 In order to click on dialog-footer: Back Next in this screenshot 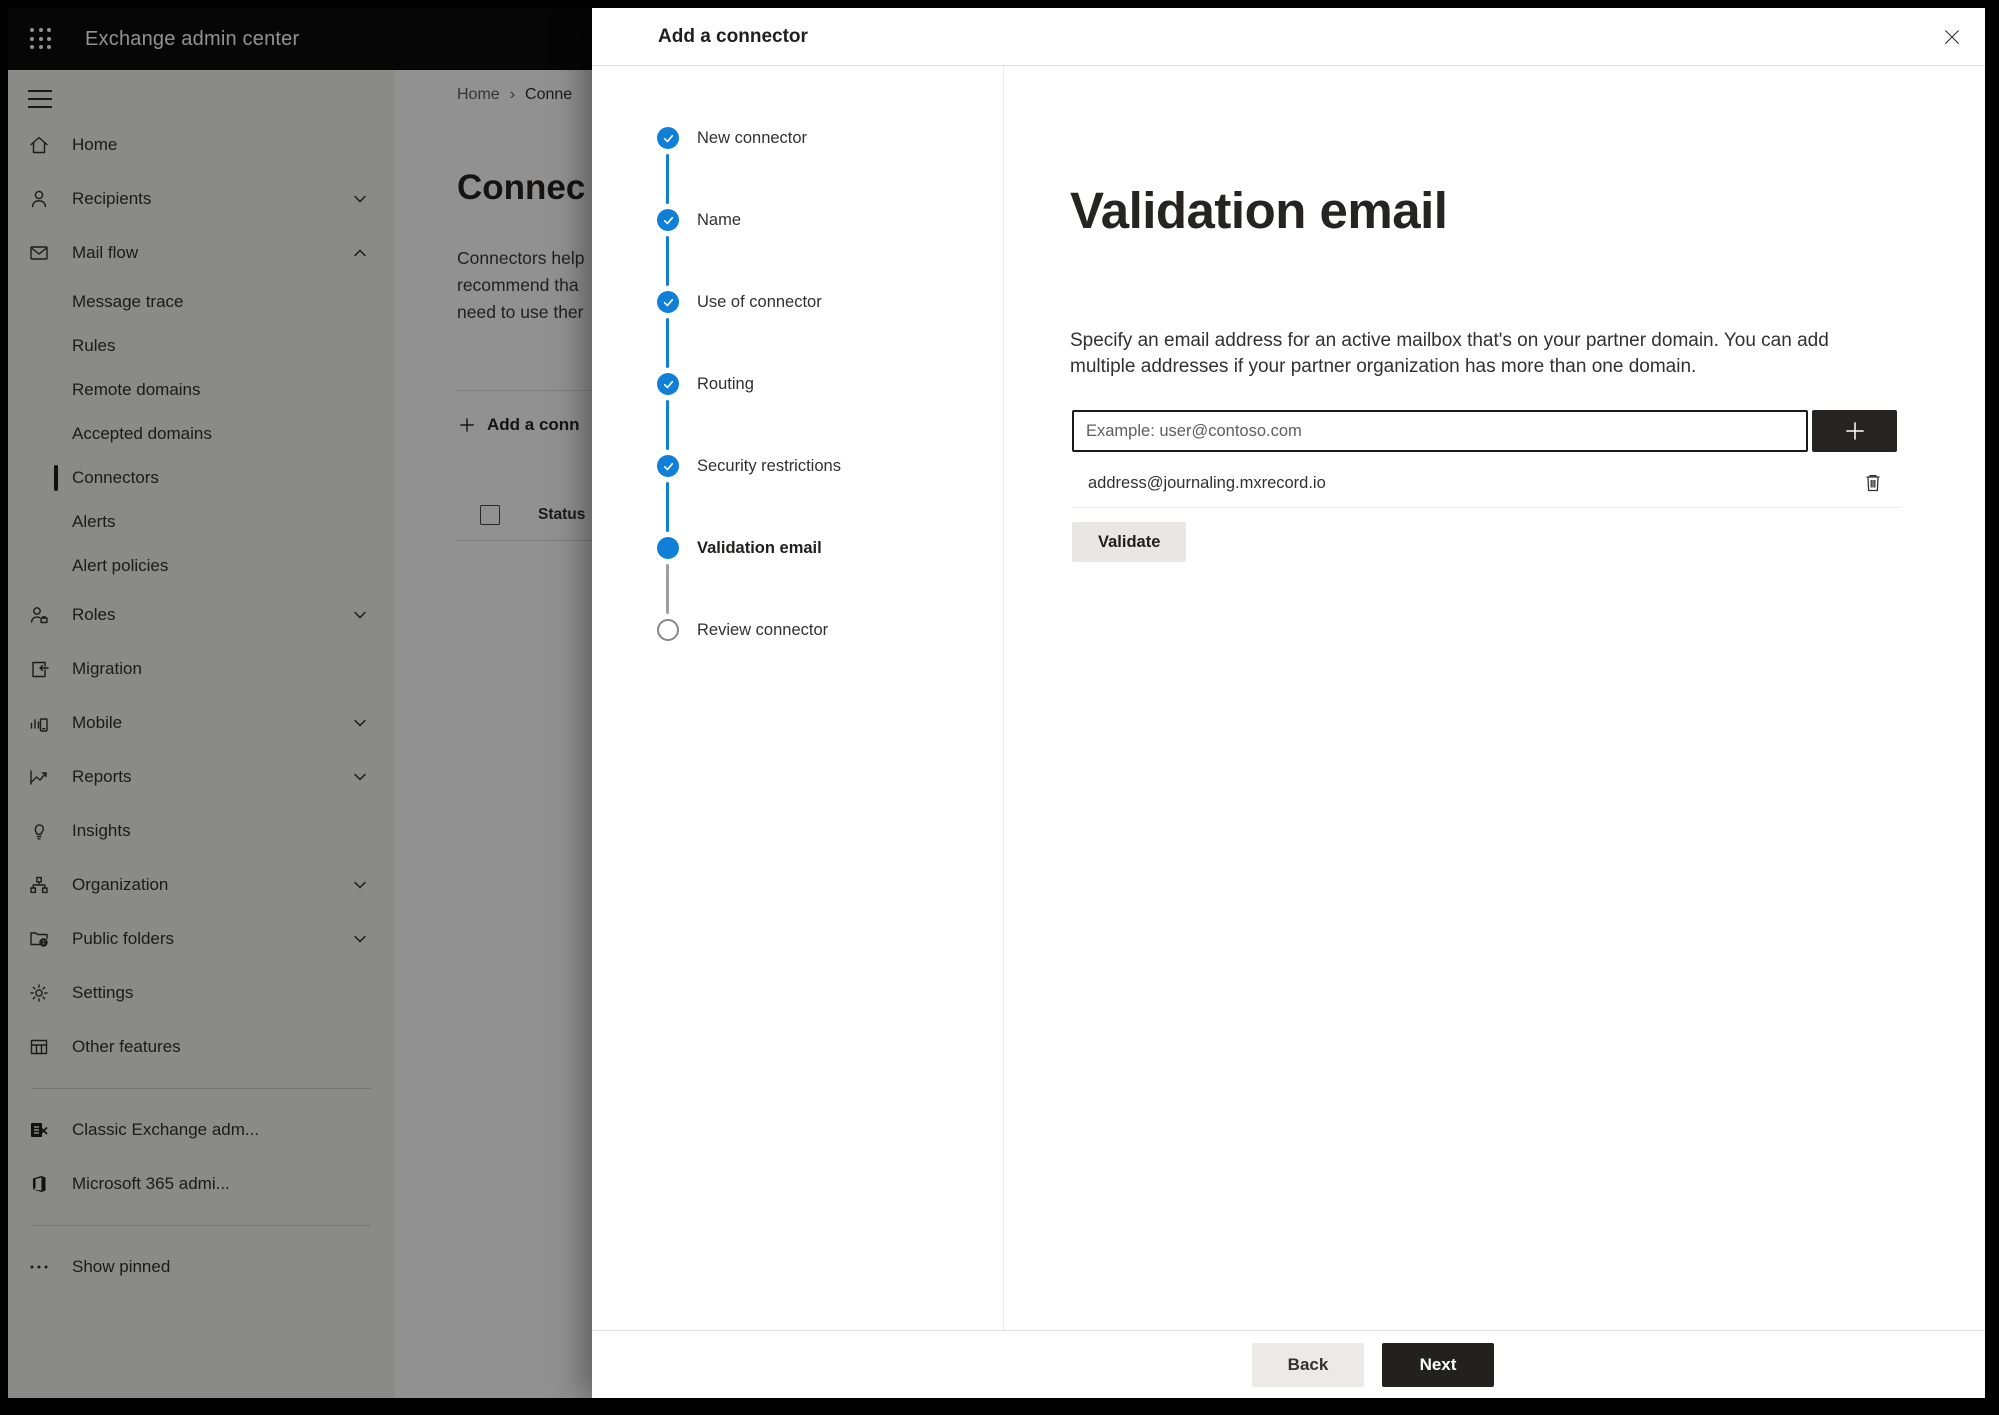, I will do `click(1288, 1364)`.